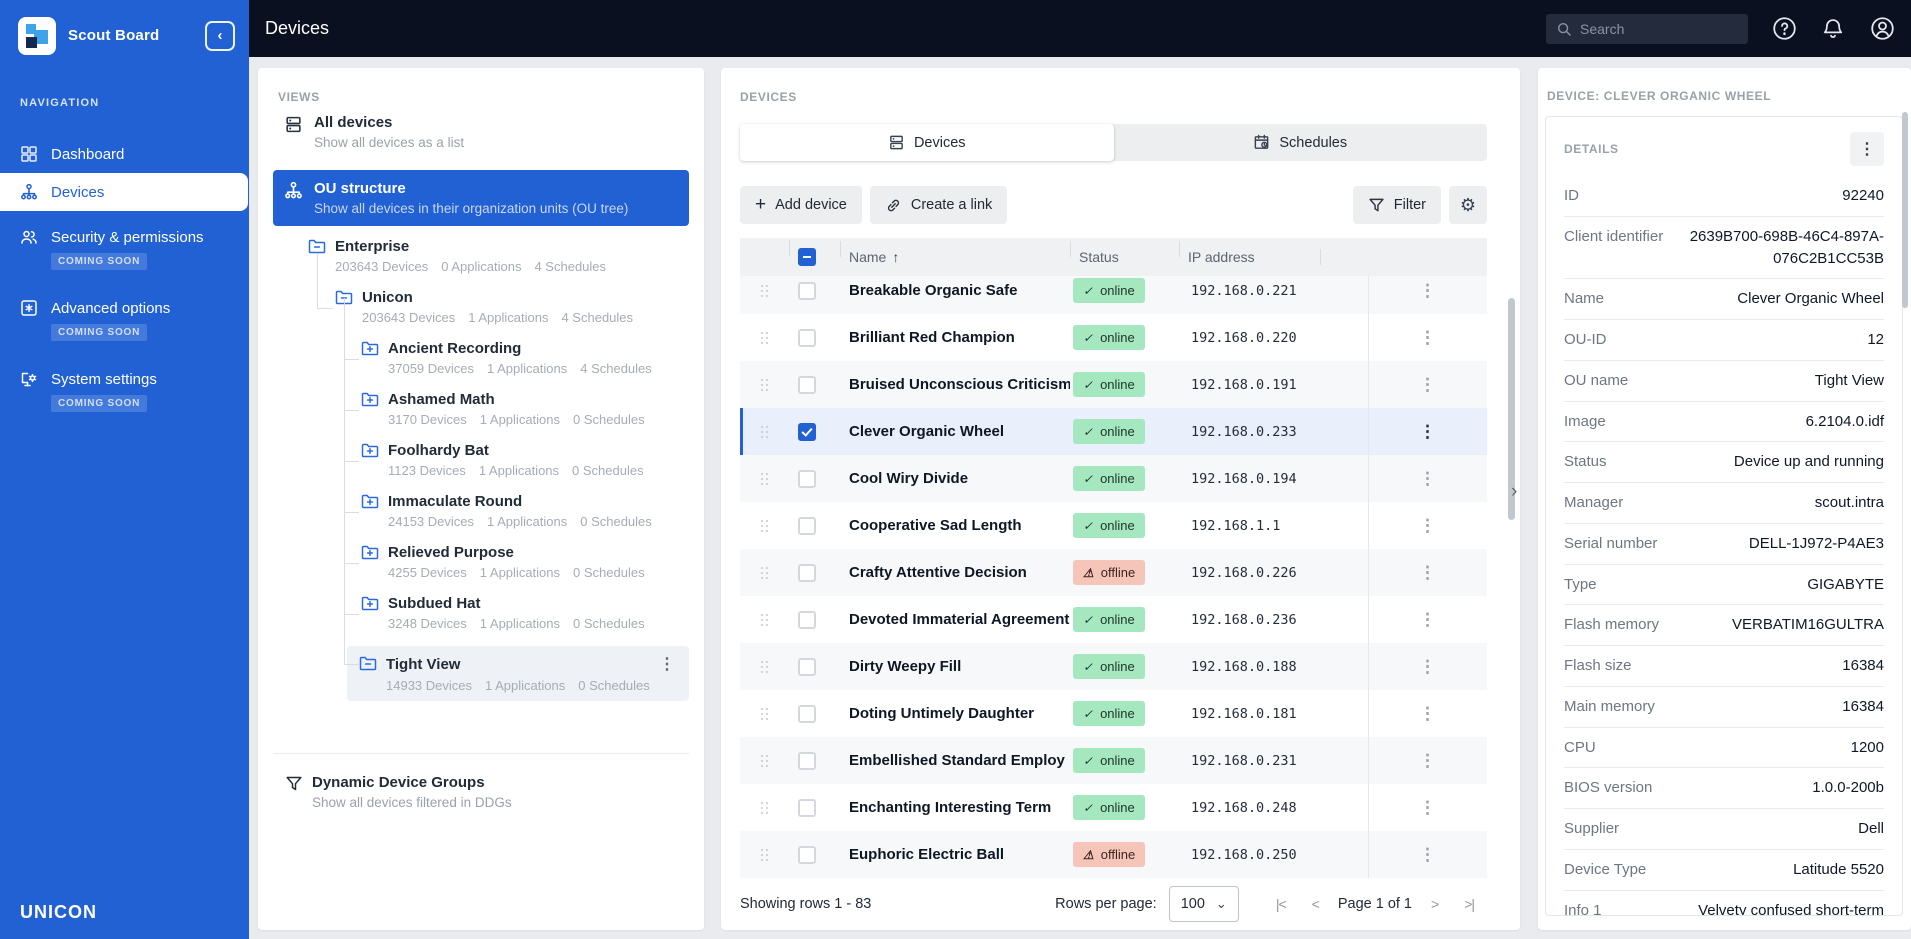  What do you see at coordinates (481, 132) in the screenshot?
I see `view-all-devices: All devices Show all devices as a list` at bounding box center [481, 132].